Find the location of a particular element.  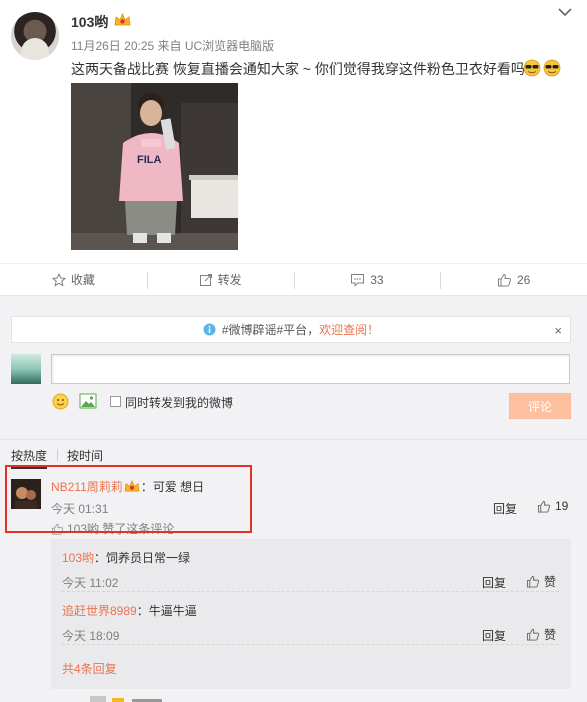

comment-reply-button: 回复 is located at coordinates (505, 508).